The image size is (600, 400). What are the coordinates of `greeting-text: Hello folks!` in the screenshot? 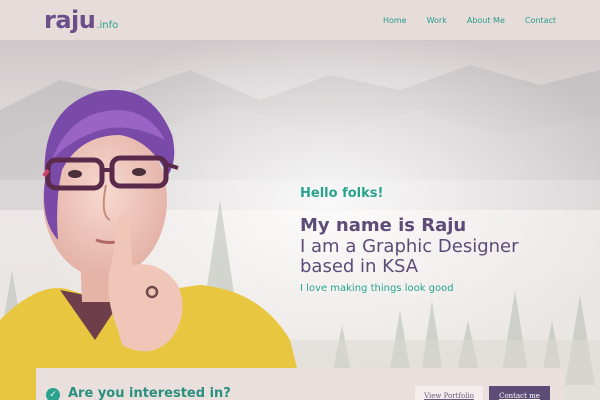 It's located at (342, 193).